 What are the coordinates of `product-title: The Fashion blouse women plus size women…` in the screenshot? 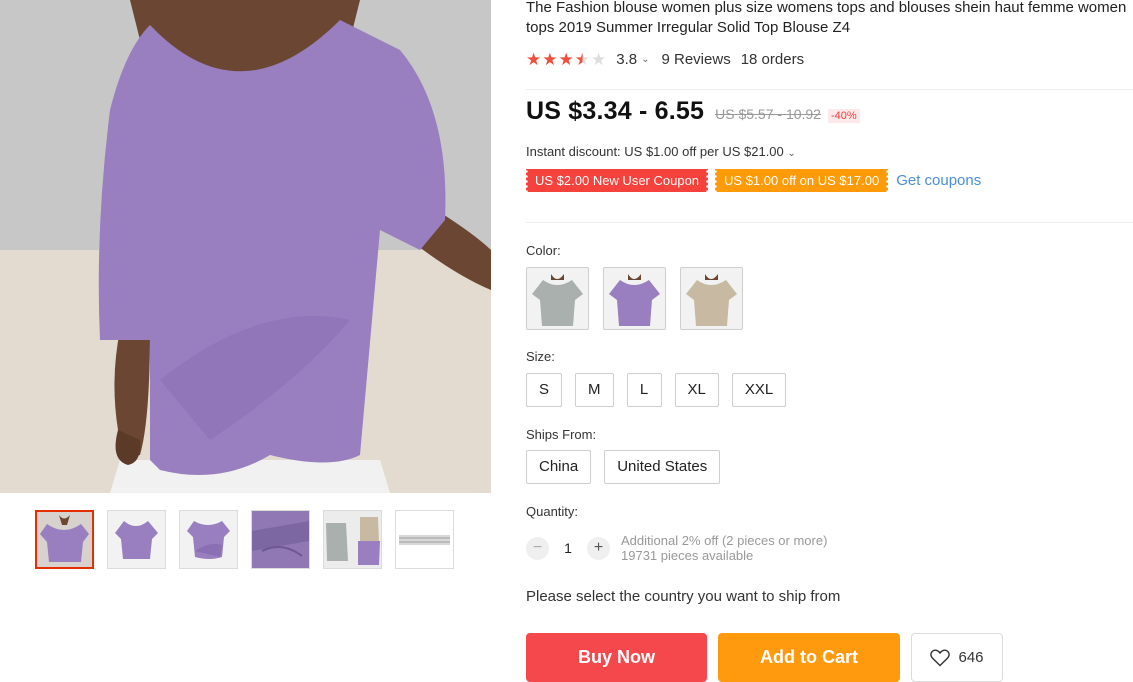 It's located at (826, 18).